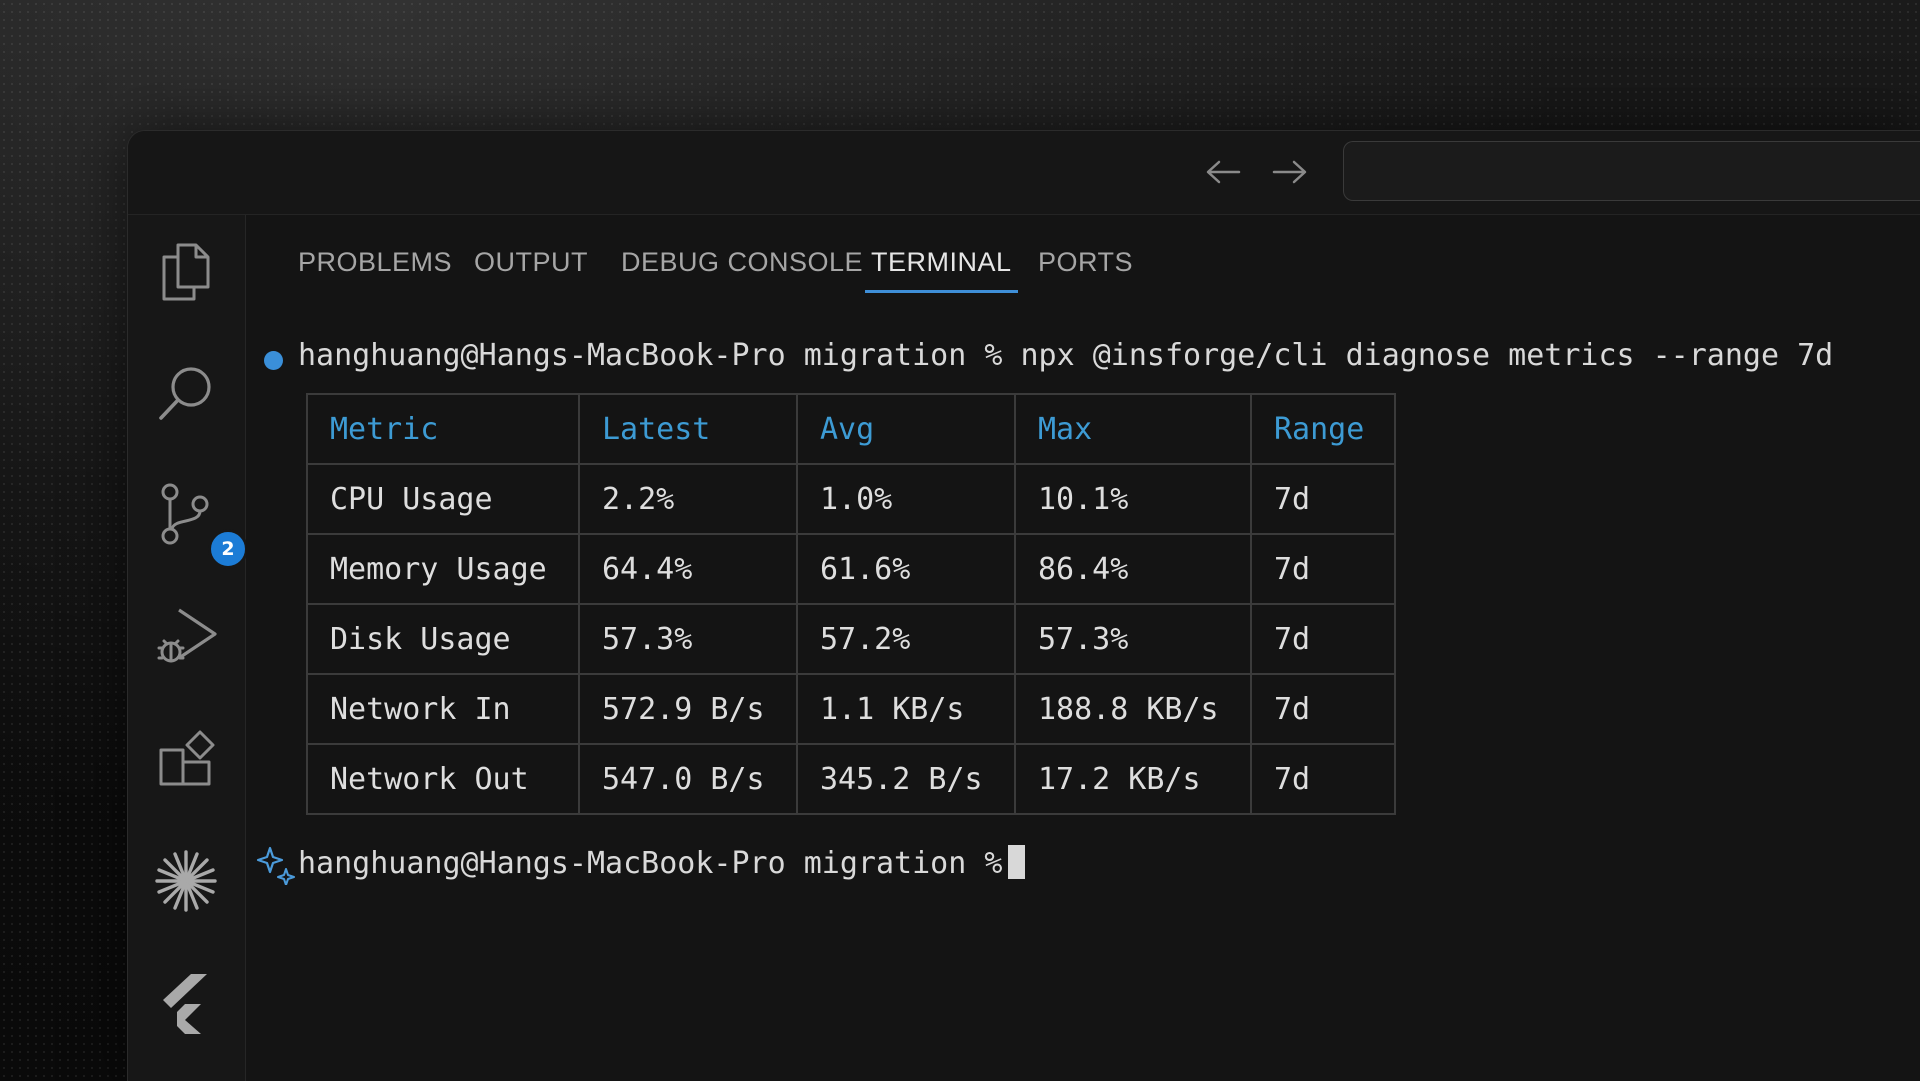  I want to click on source-control-button: 2, so click(186, 515).